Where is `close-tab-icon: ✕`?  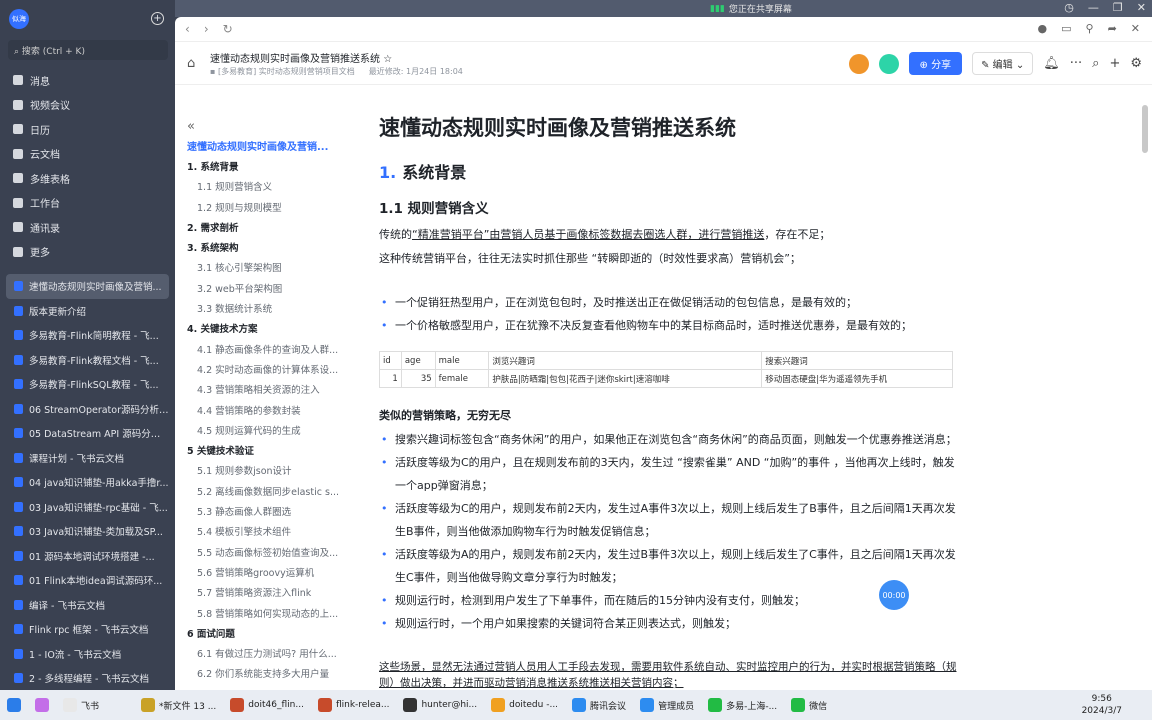
close-tab-icon: ✕ is located at coordinates (1135, 28).